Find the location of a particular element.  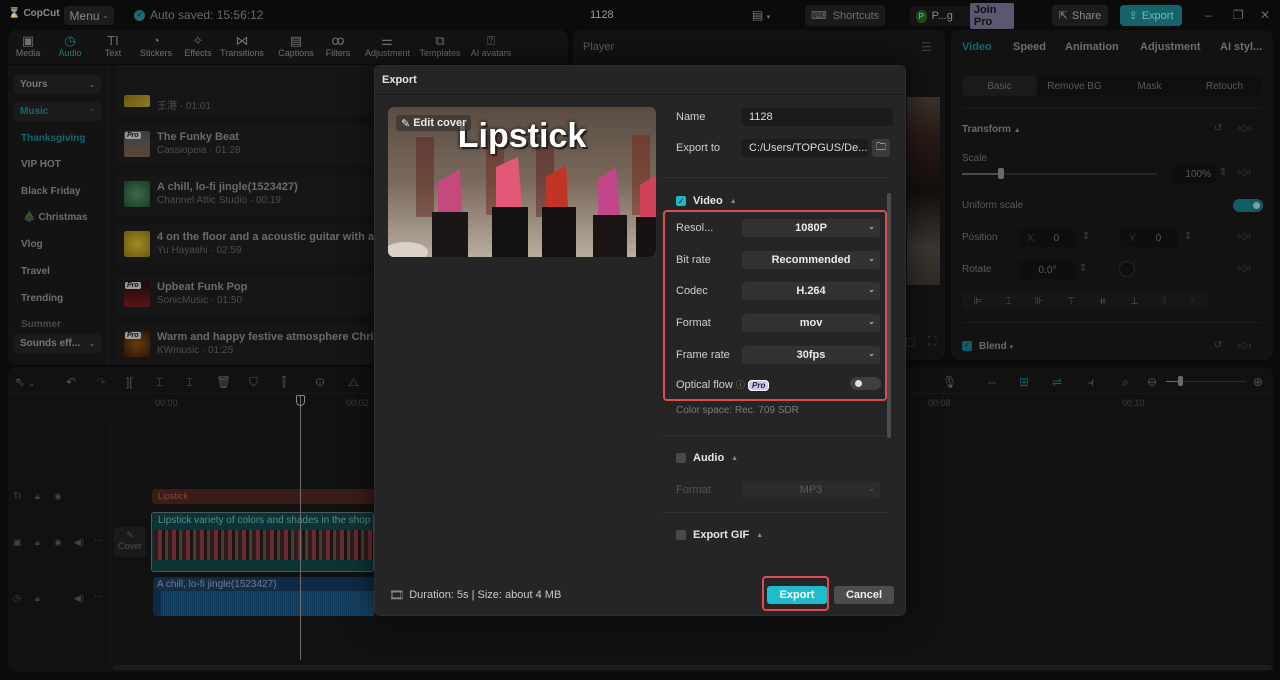

tool-ai-avatars: ⍰ AI avatars is located at coordinates (491, 45).